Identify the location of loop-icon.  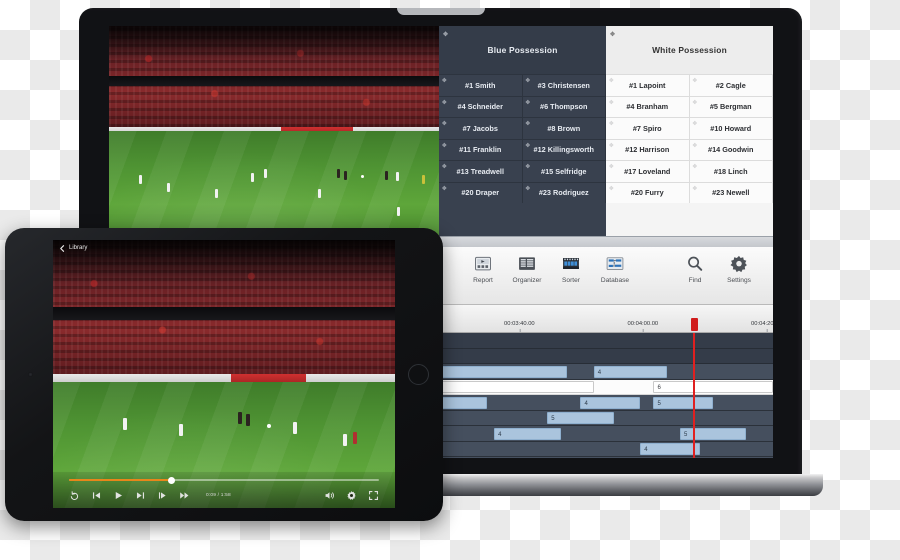
(74, 495).